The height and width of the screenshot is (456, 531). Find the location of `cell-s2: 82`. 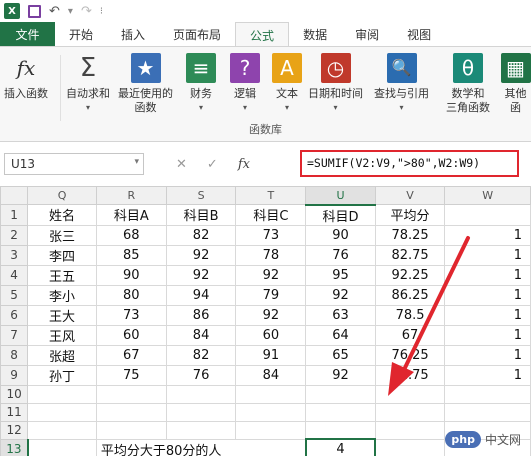

cell-s2: 82 is located at coordinates (201, 235).